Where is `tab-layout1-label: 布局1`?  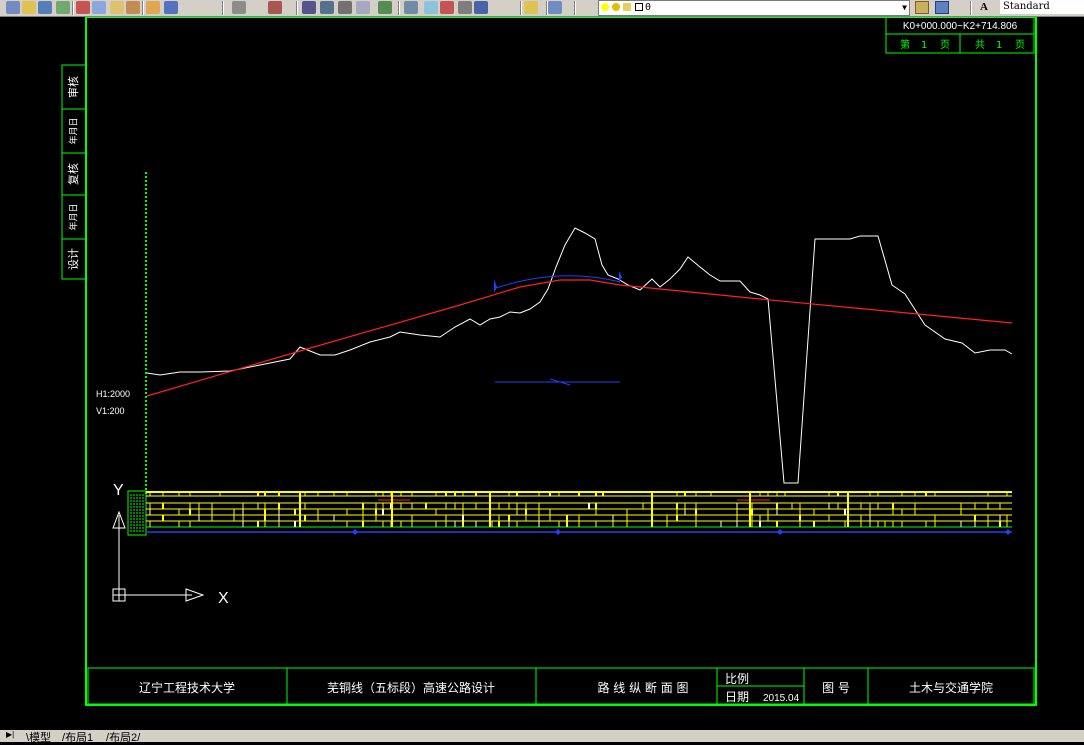
tab-layout1-label: 布局1 is located at coordinates (79, 738).